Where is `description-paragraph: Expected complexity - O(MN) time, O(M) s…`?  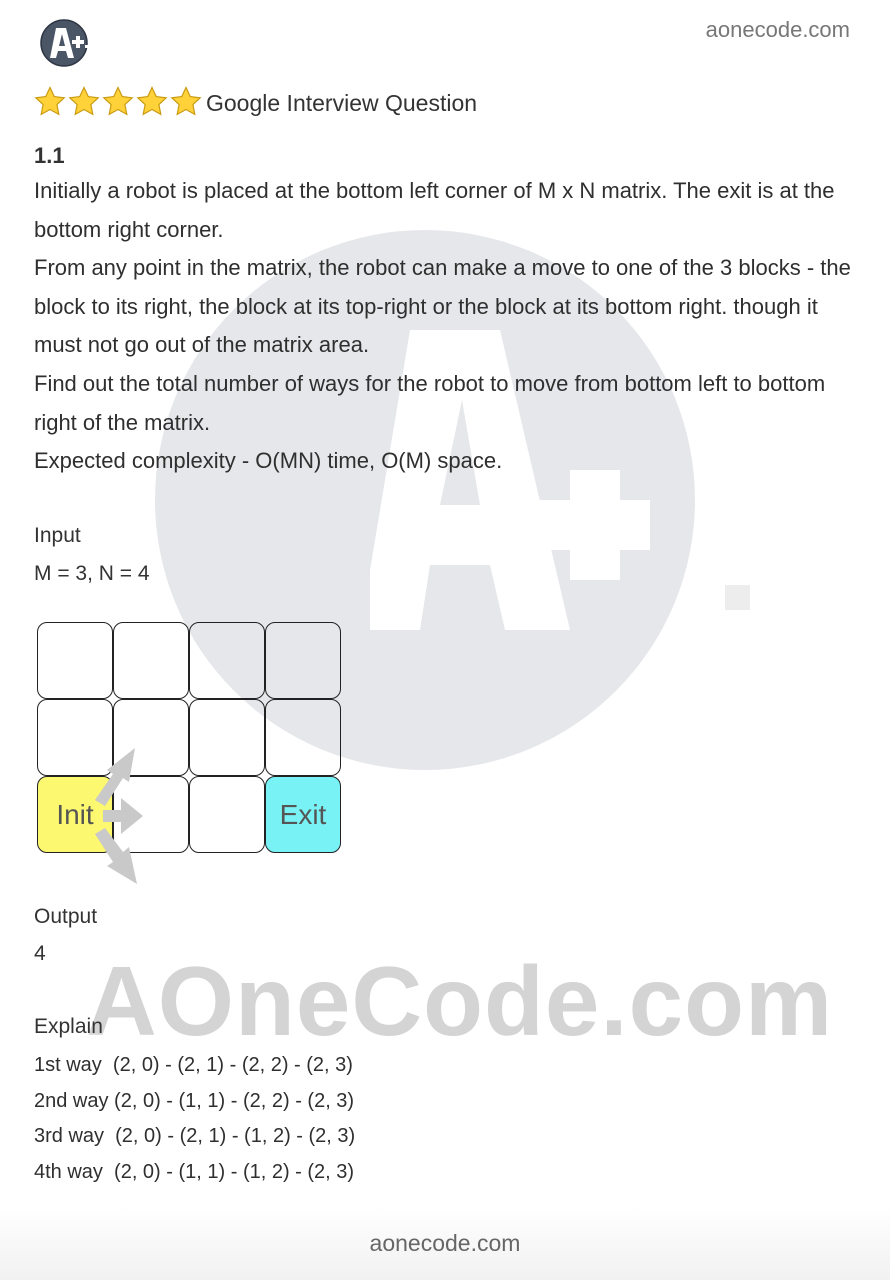 description-paragraph: Expected complexity - O(MN) time, O(M) s… is located at coordinates (268, 461).